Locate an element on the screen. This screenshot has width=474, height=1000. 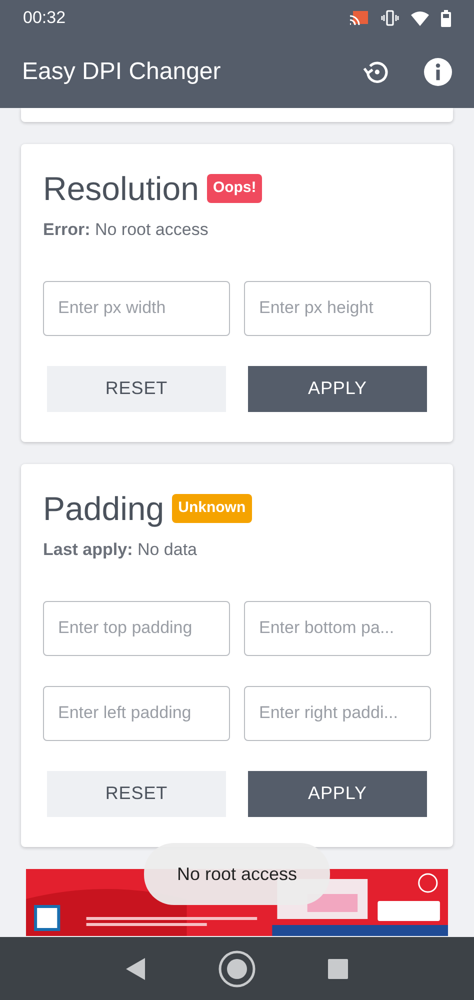
status-badge: Oops! is located at coordinates (234, 188).